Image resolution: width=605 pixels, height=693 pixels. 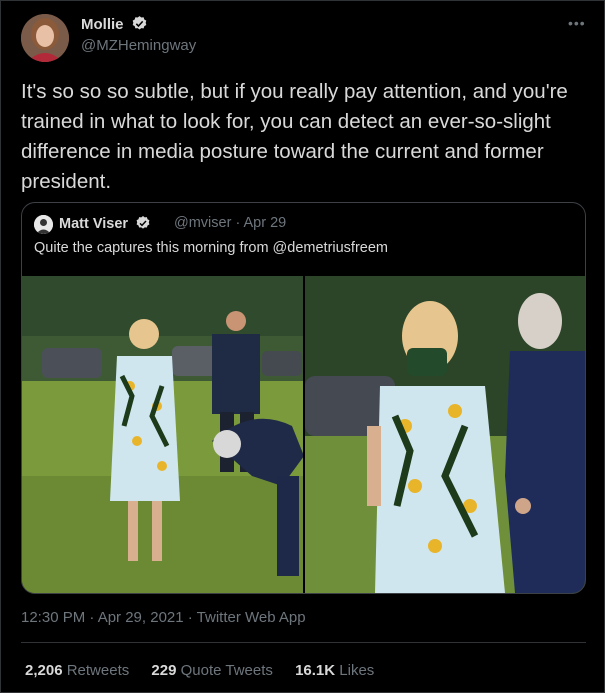 What do you see at coordinates (315, 670) in the screenshot?
I see `likes-count: 16.1K` at bounding box center [315, 670].